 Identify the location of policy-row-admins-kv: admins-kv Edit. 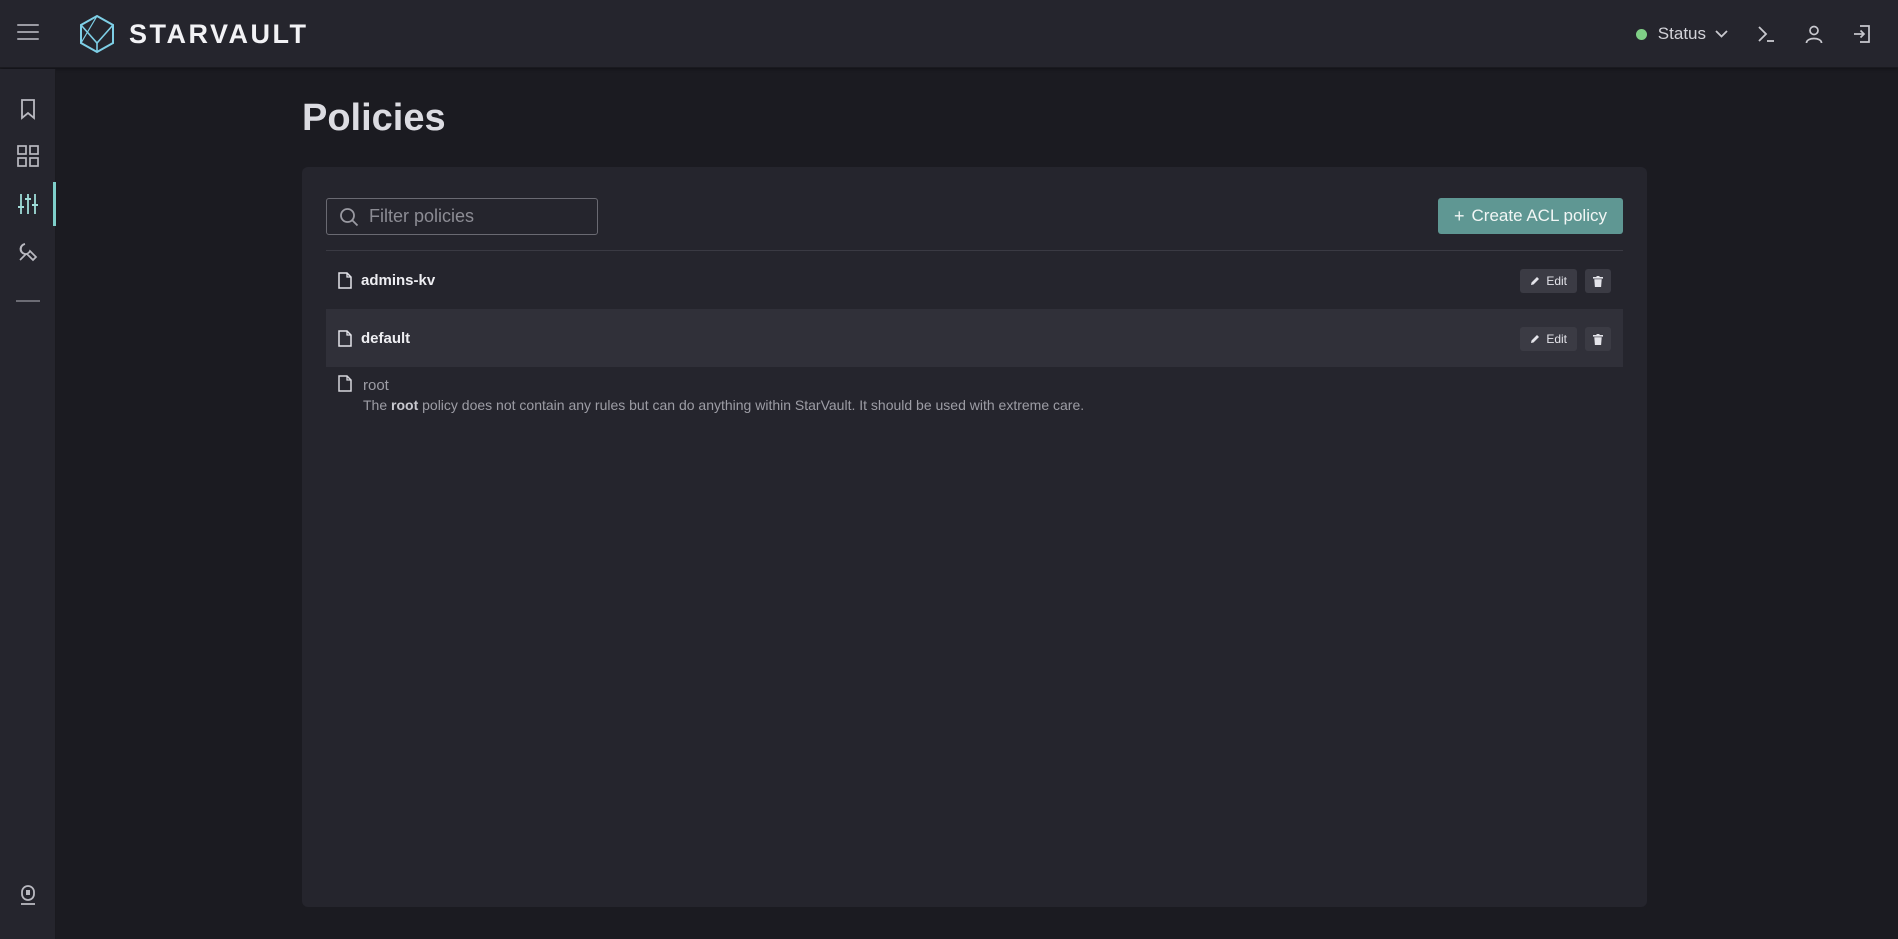
(974, 280).